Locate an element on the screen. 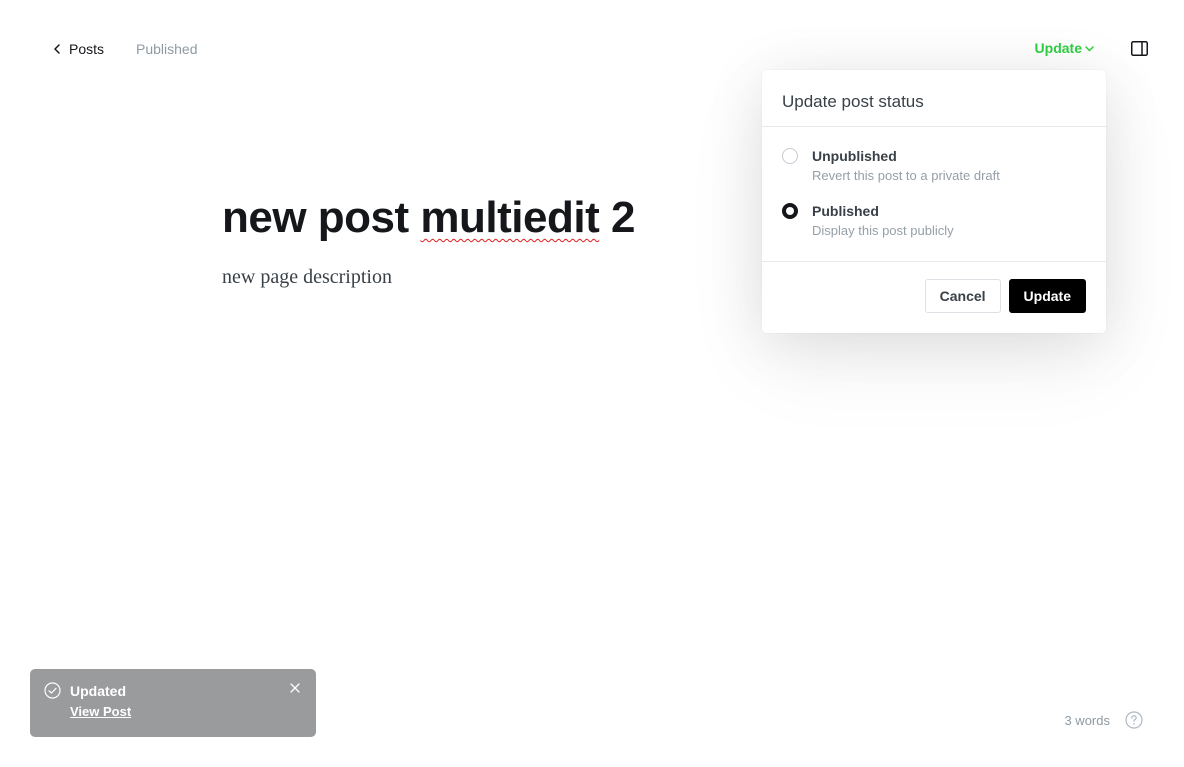  chevron-left-icon is located at coordinates (57, 49).